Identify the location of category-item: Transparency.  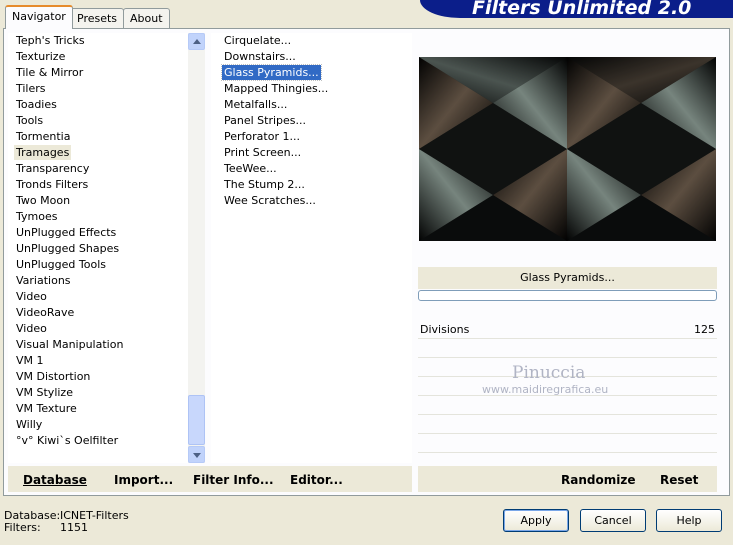
(52, 168).